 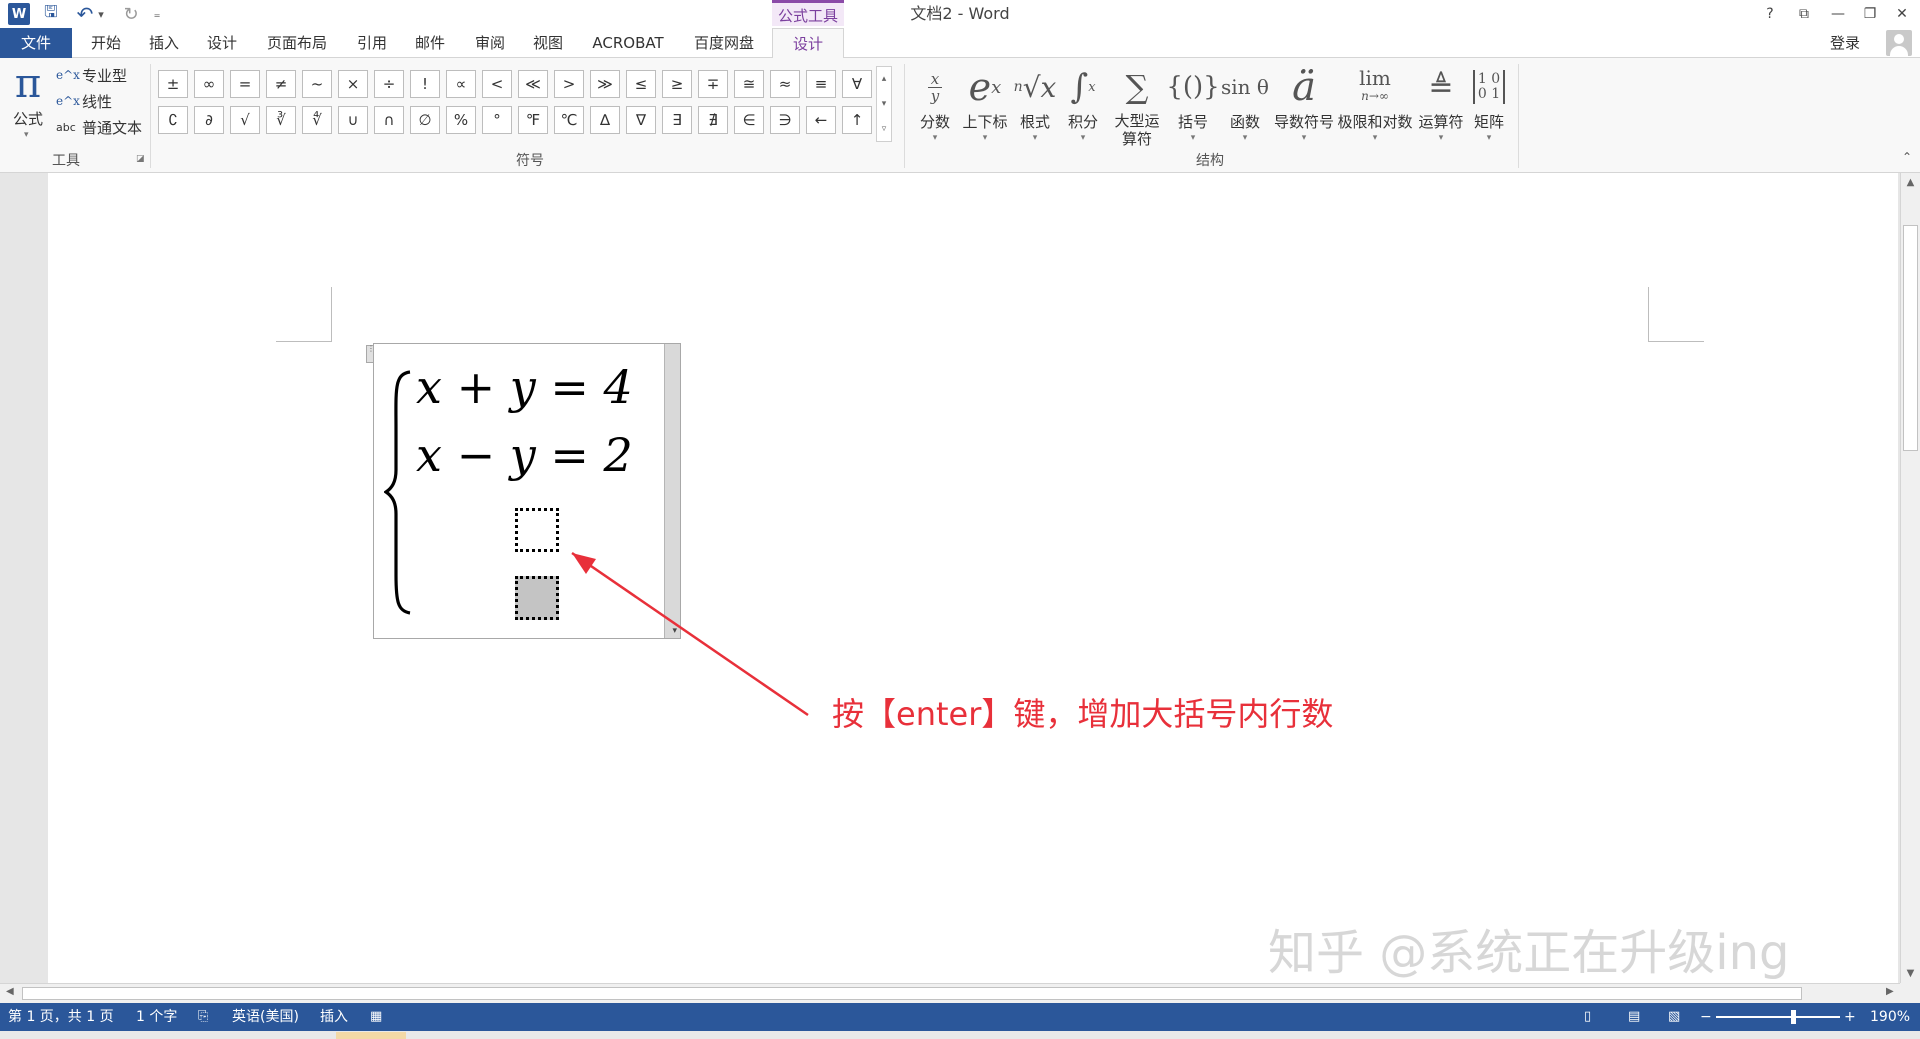 What do you see at coordinates (749, 84) in the screenshot?
I see `symbol-button: ≅` at bounding box center [749, 84].